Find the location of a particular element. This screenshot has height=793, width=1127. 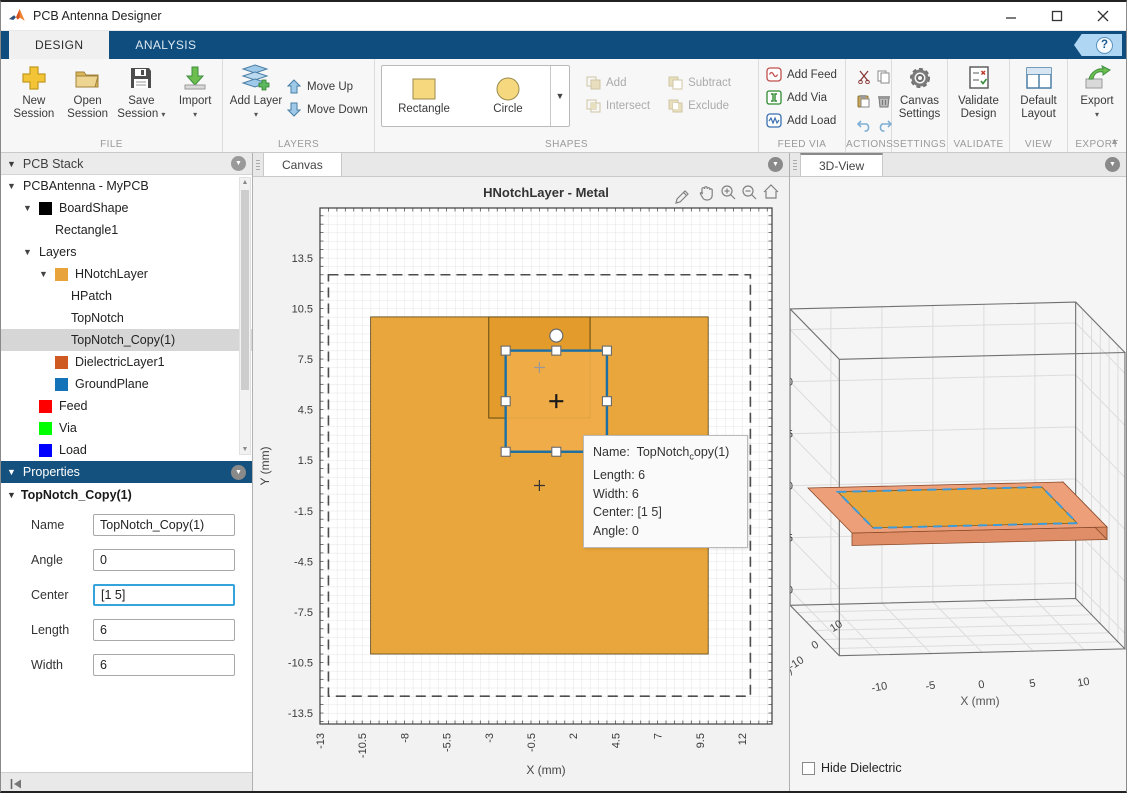

default-layout-label: Default Layout is located at coordinates (1038, 107).